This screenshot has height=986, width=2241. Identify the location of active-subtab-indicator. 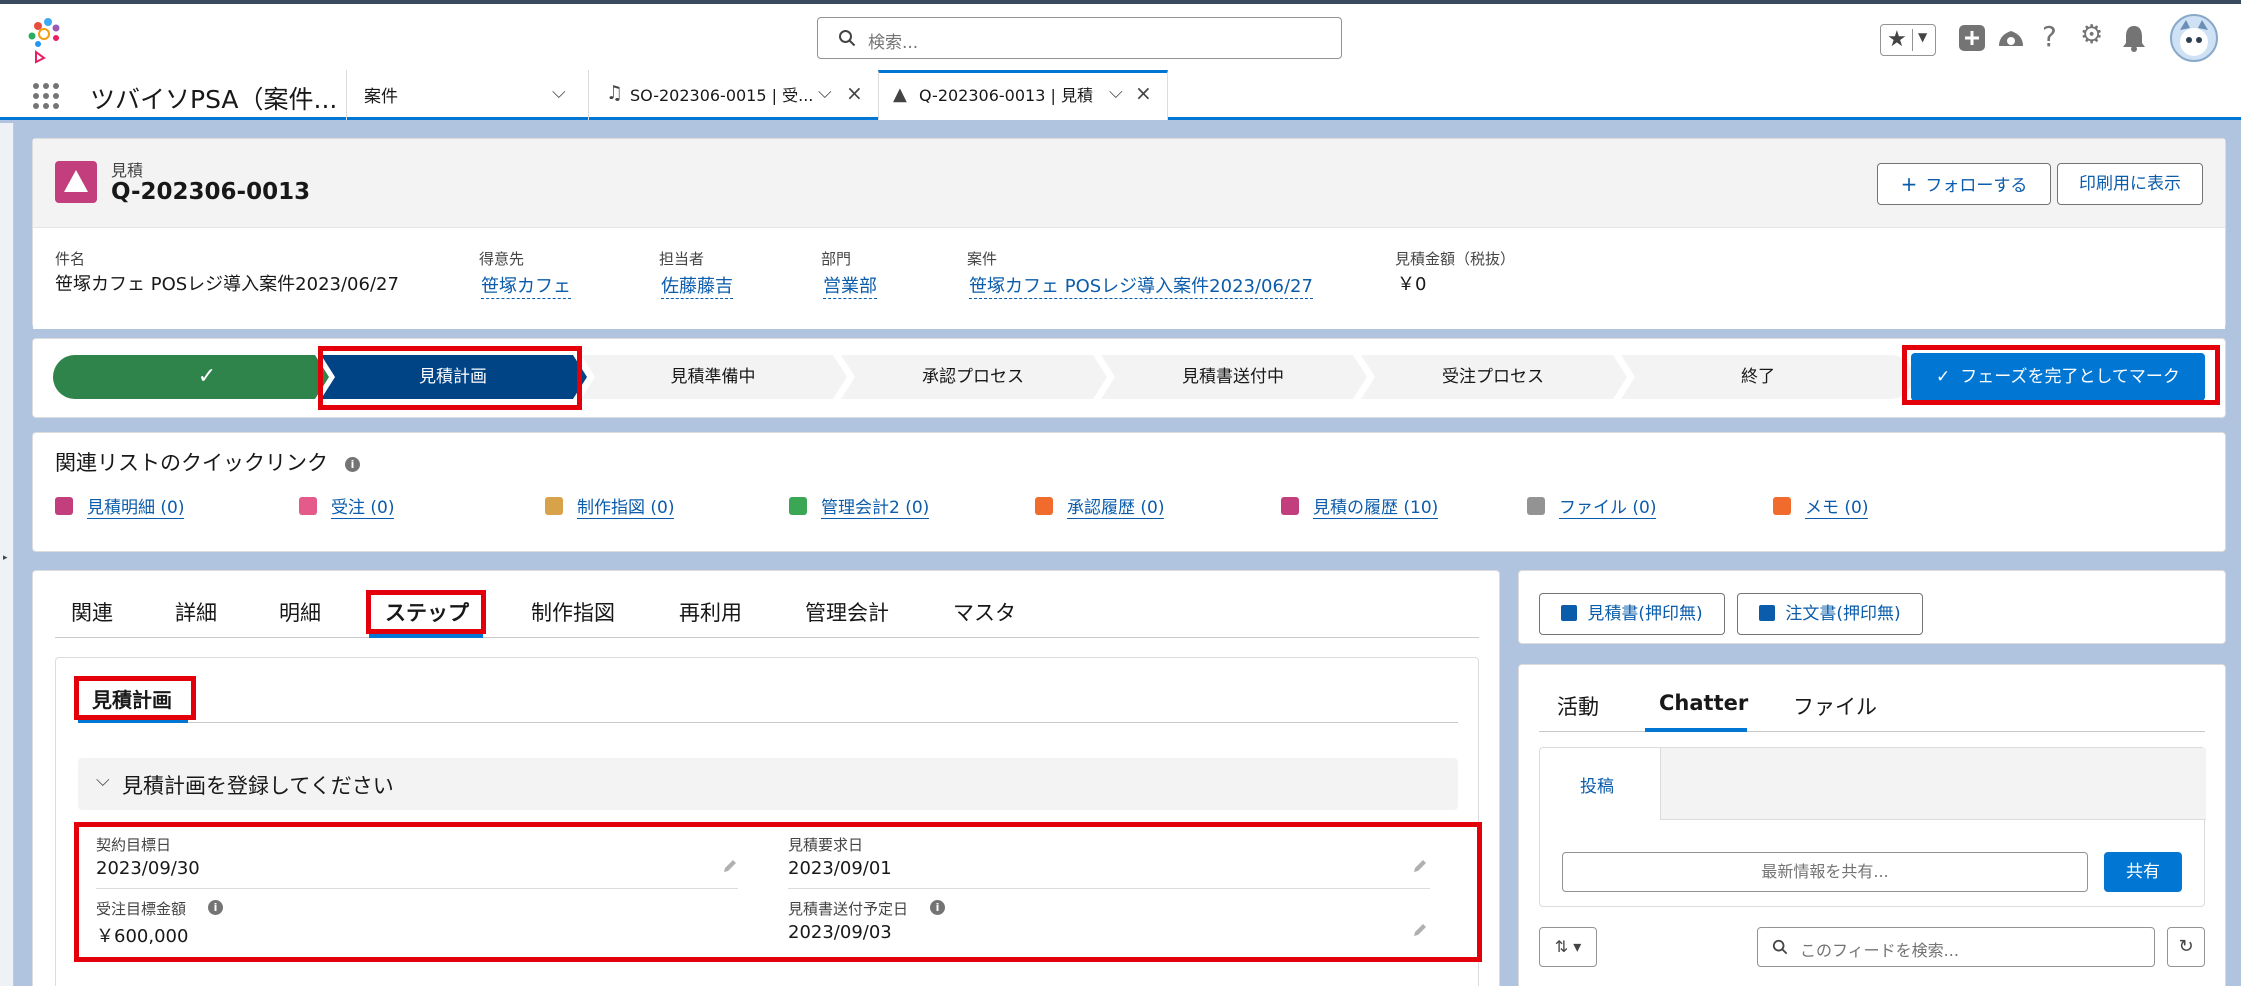
(133, 721).